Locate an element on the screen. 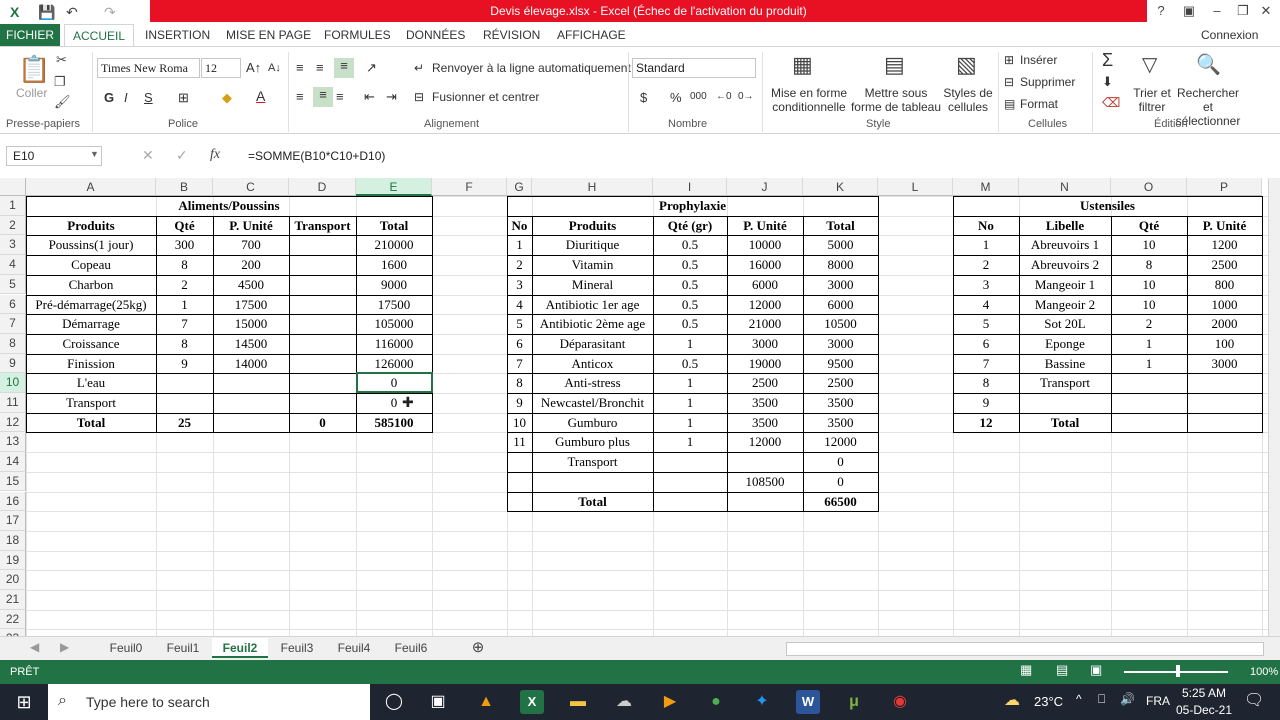 The image size is (1280, 720). cell: 21000 is located at coordinates (765, 324).